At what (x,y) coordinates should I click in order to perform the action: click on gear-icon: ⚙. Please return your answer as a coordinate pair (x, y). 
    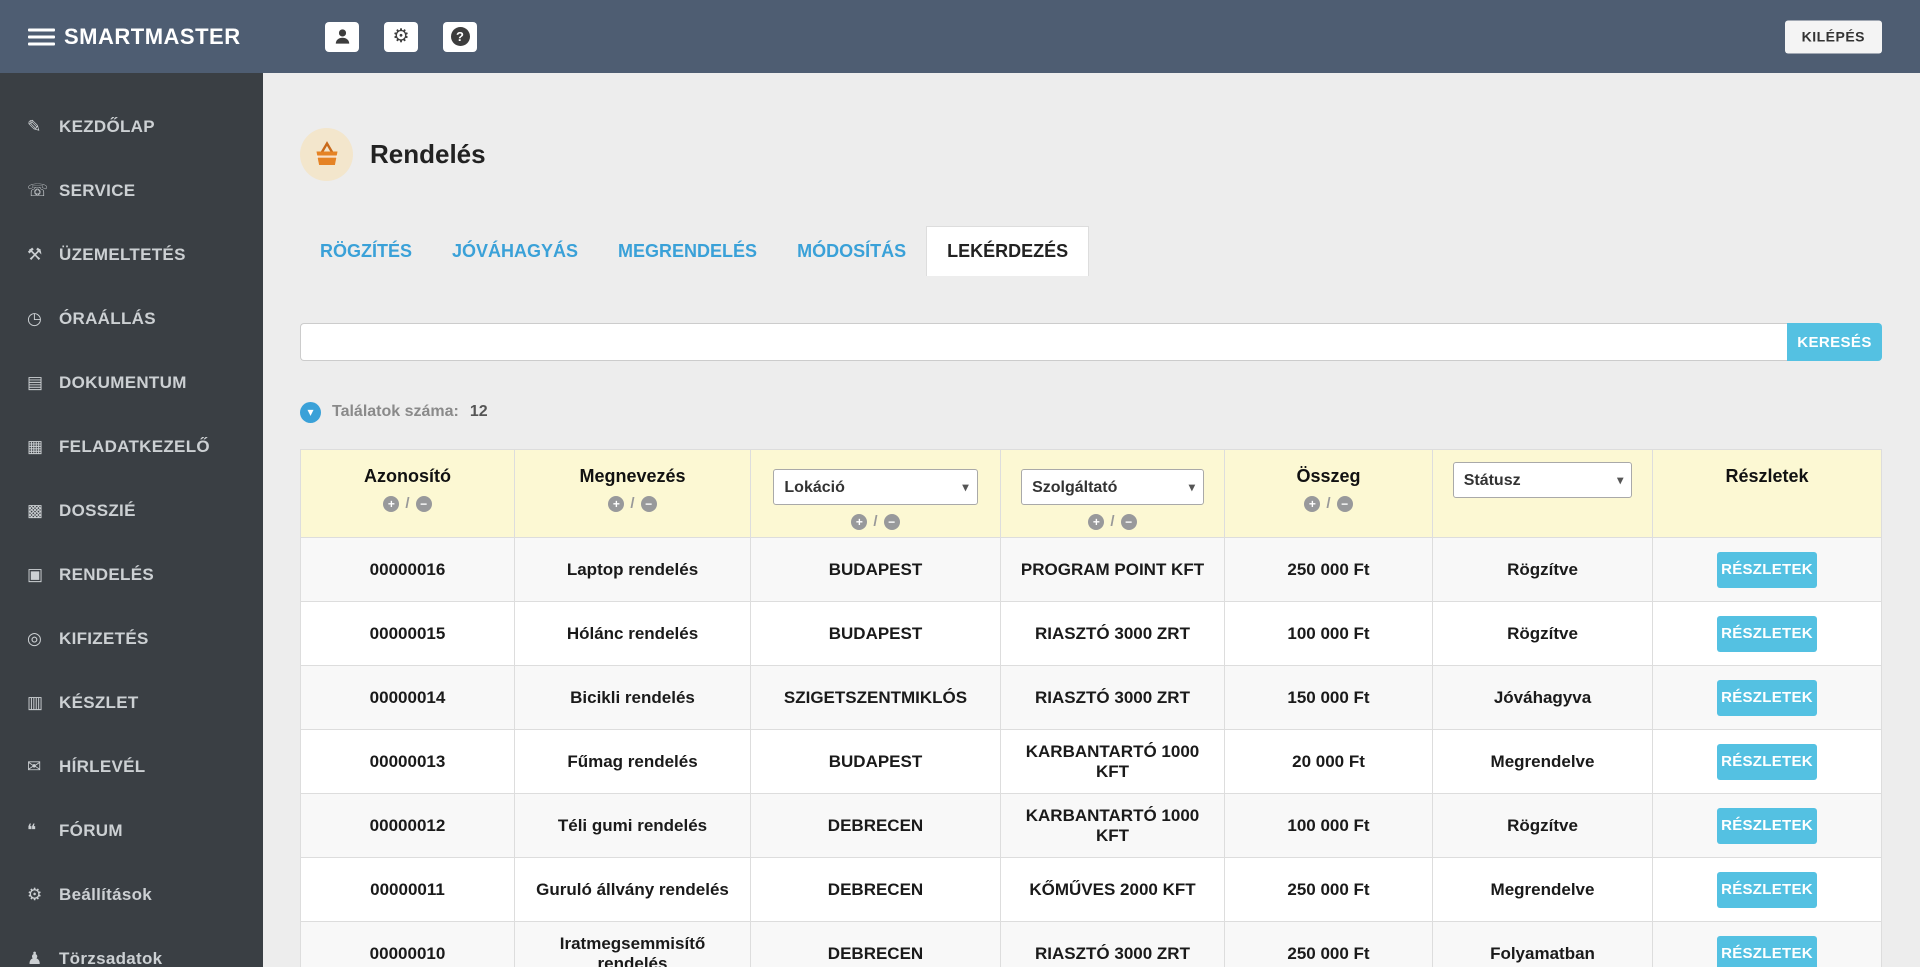
    Looking at the image, I should click on (35, 894).